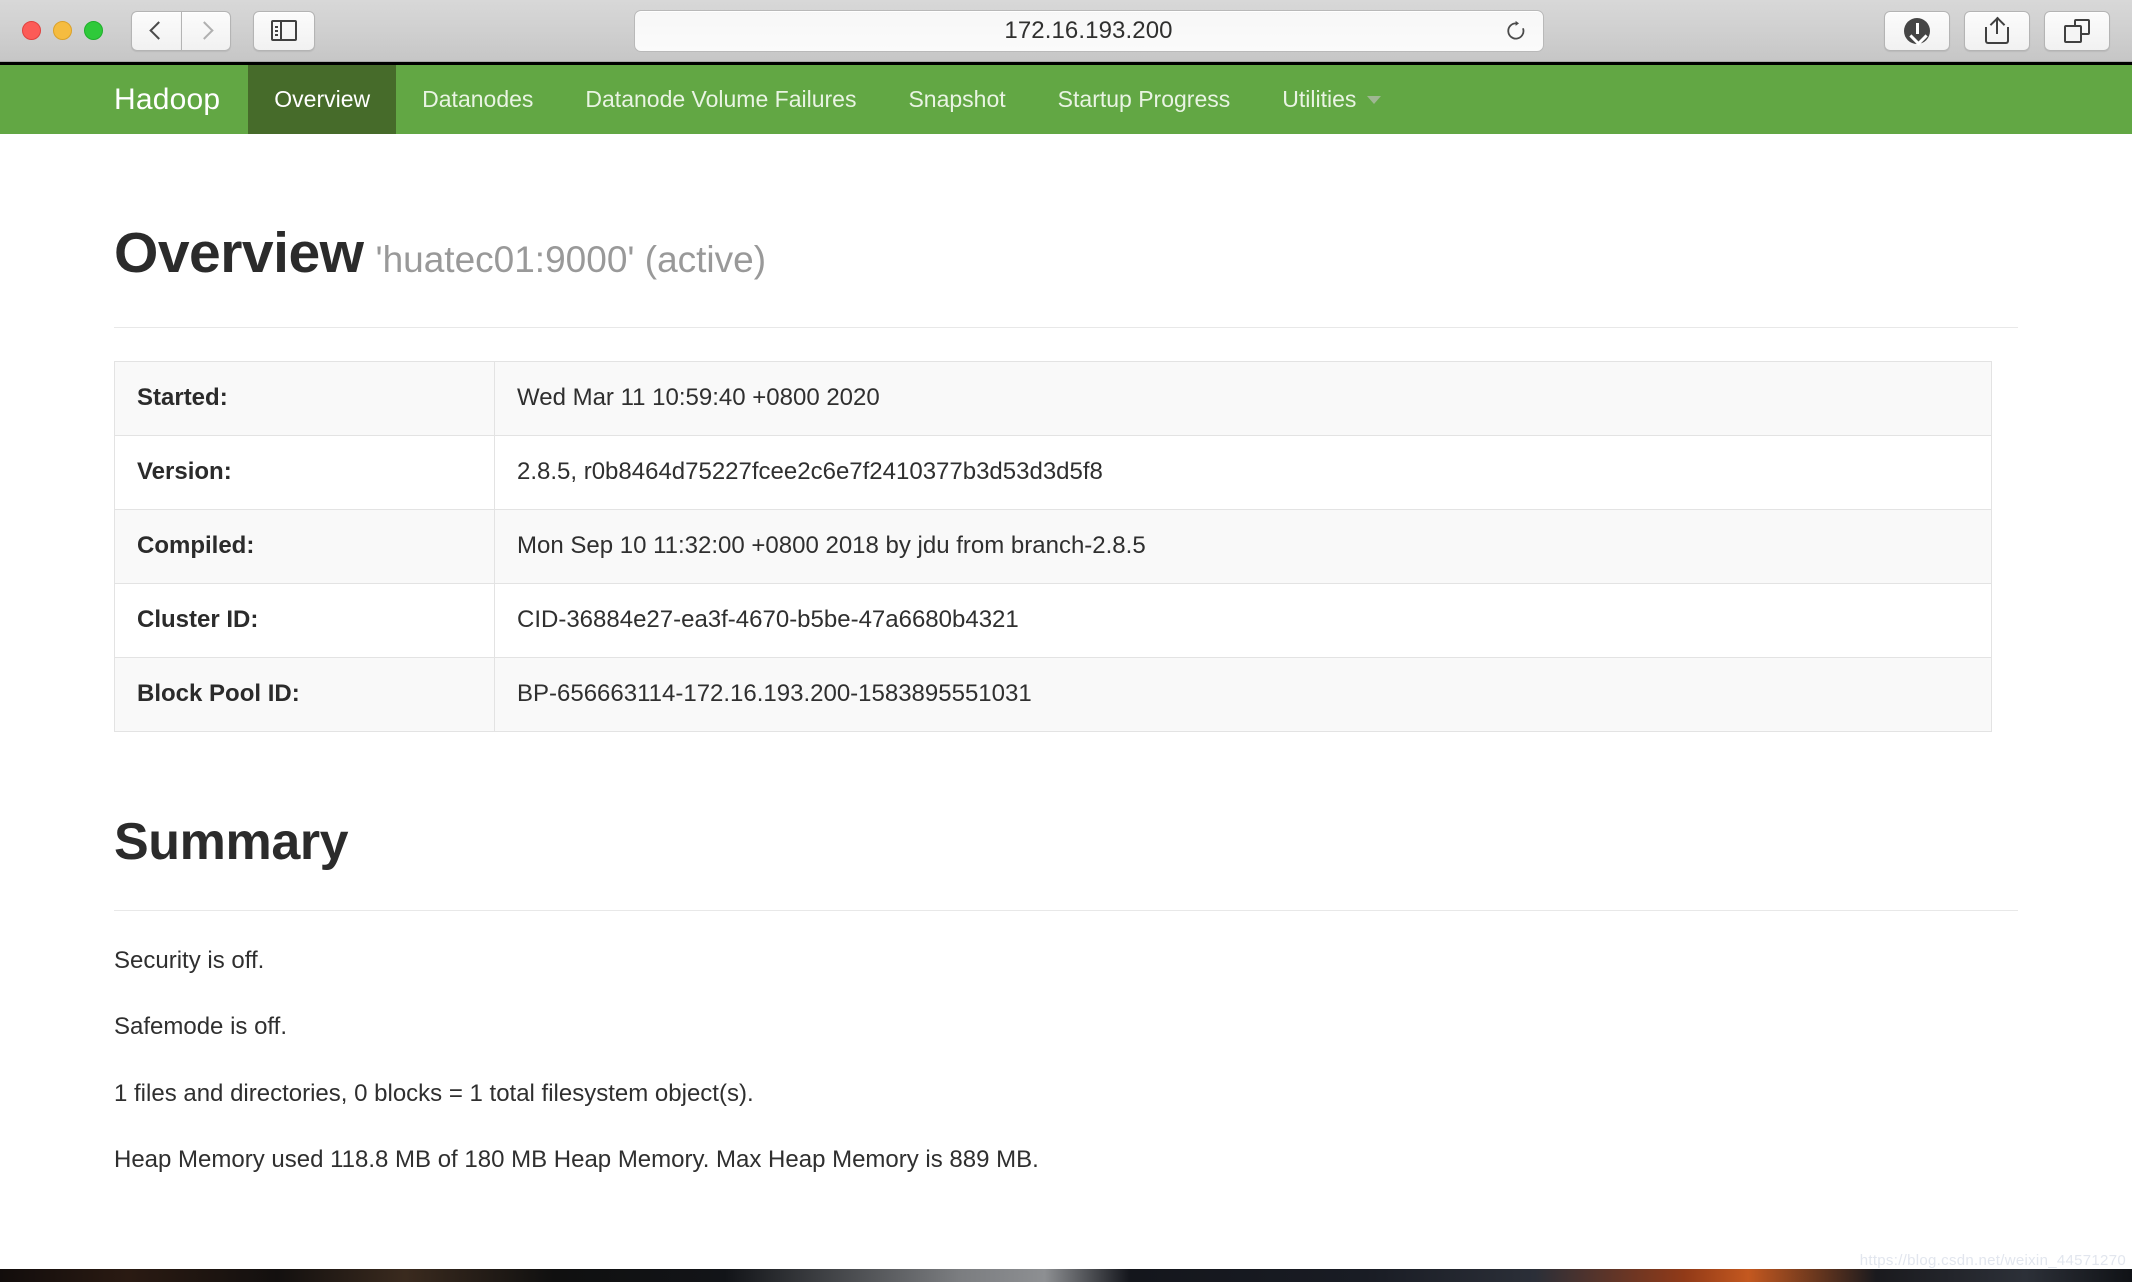 This screenshot has height=1282, width=2132. What do you see at coordinates (200, 1027) in the screenshot?
I see `summary-line-safemode: Safemode is off.` at bounding box center [200, 1027].